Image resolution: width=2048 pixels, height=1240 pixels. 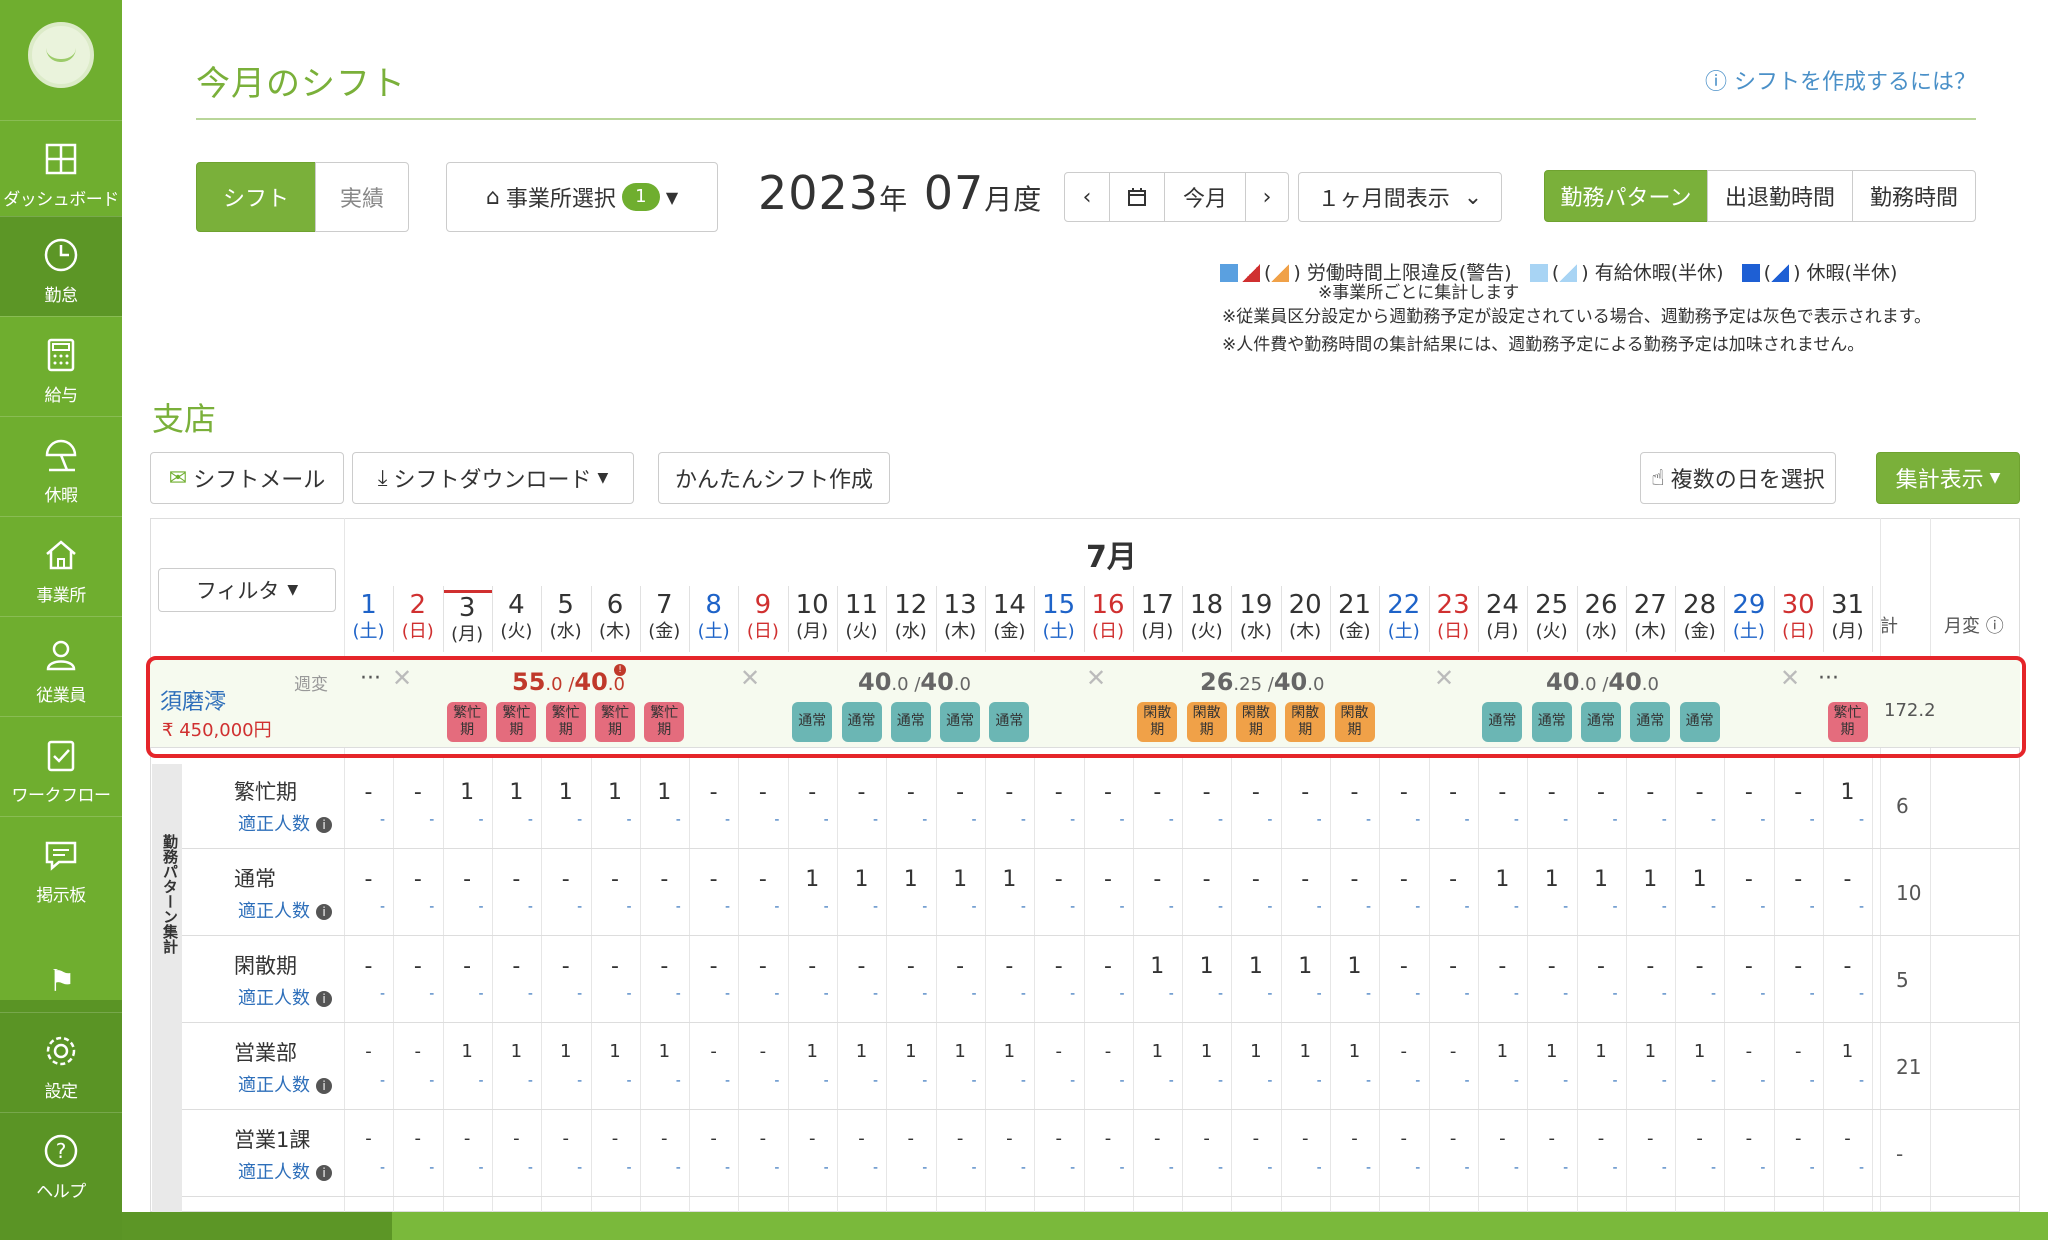 What do you see at coordinates (62, 982) in the screenshot?
I see `flag-icon: ⚑` at bounding box center [62, 982].